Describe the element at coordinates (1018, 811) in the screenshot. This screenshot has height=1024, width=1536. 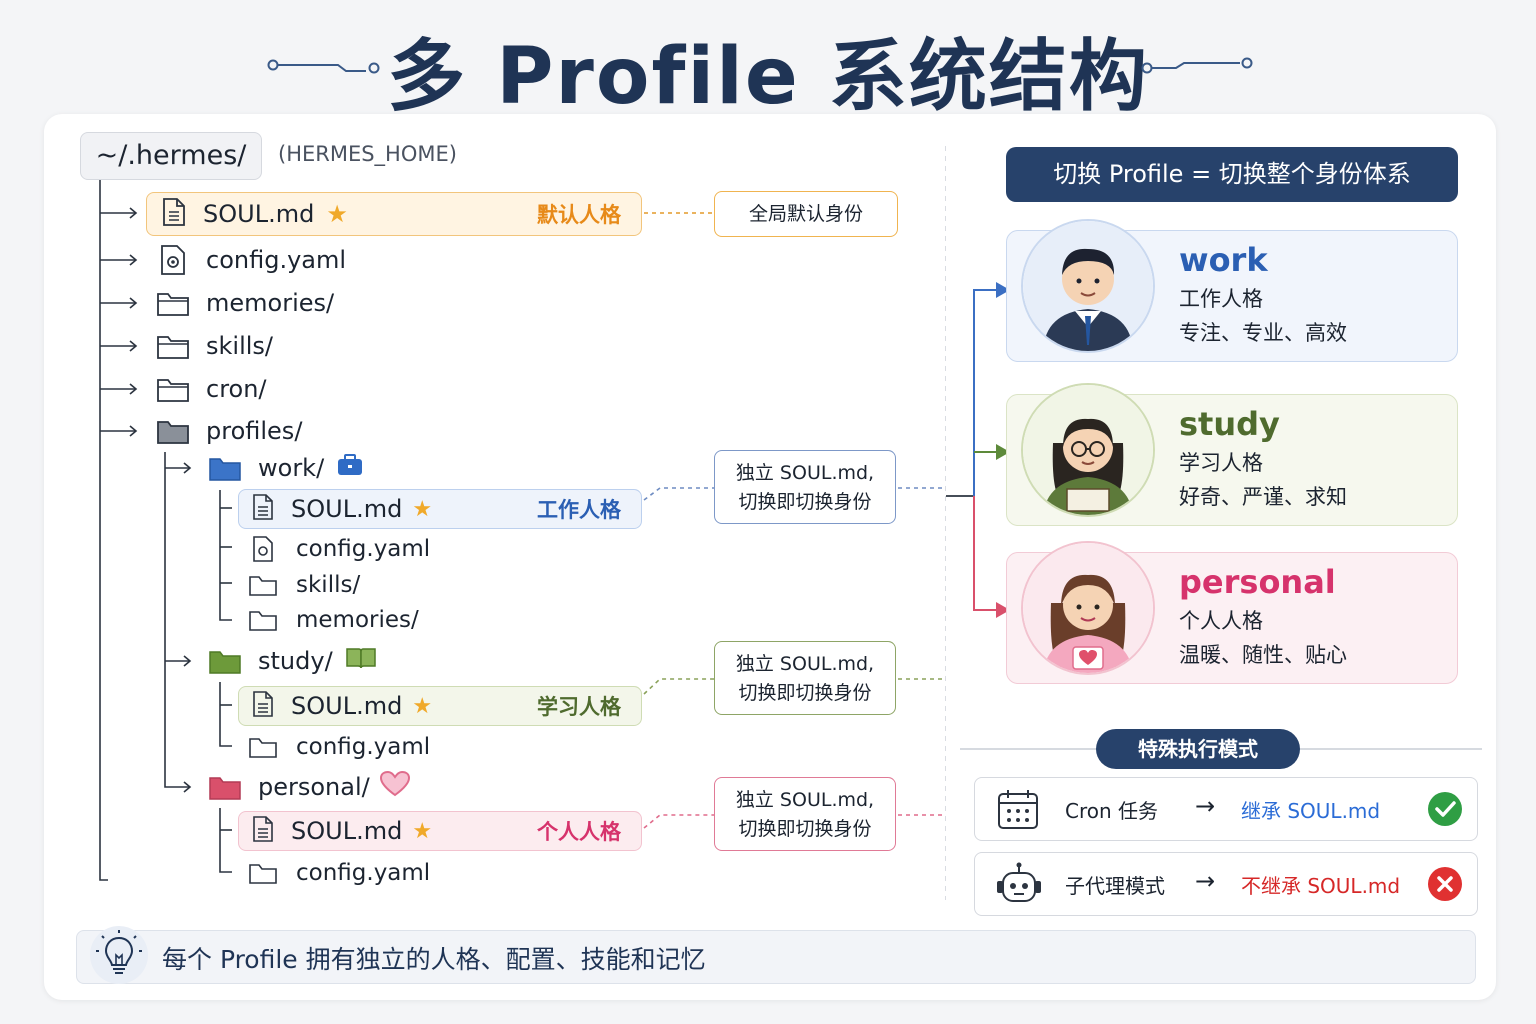
I see `calendar-icon` at that location.